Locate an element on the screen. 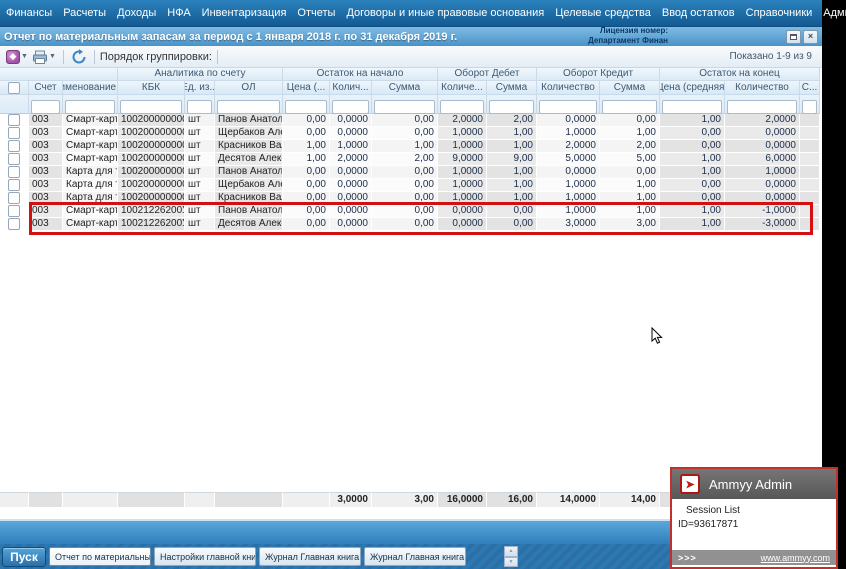  menu-item: Ввод остатков is located at coordinates (698, 13).